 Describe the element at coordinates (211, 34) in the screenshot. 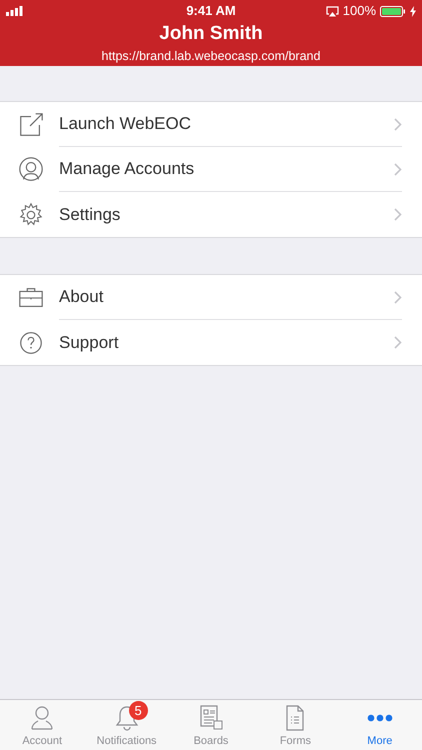

I see `header-title: John Smith` at that location.